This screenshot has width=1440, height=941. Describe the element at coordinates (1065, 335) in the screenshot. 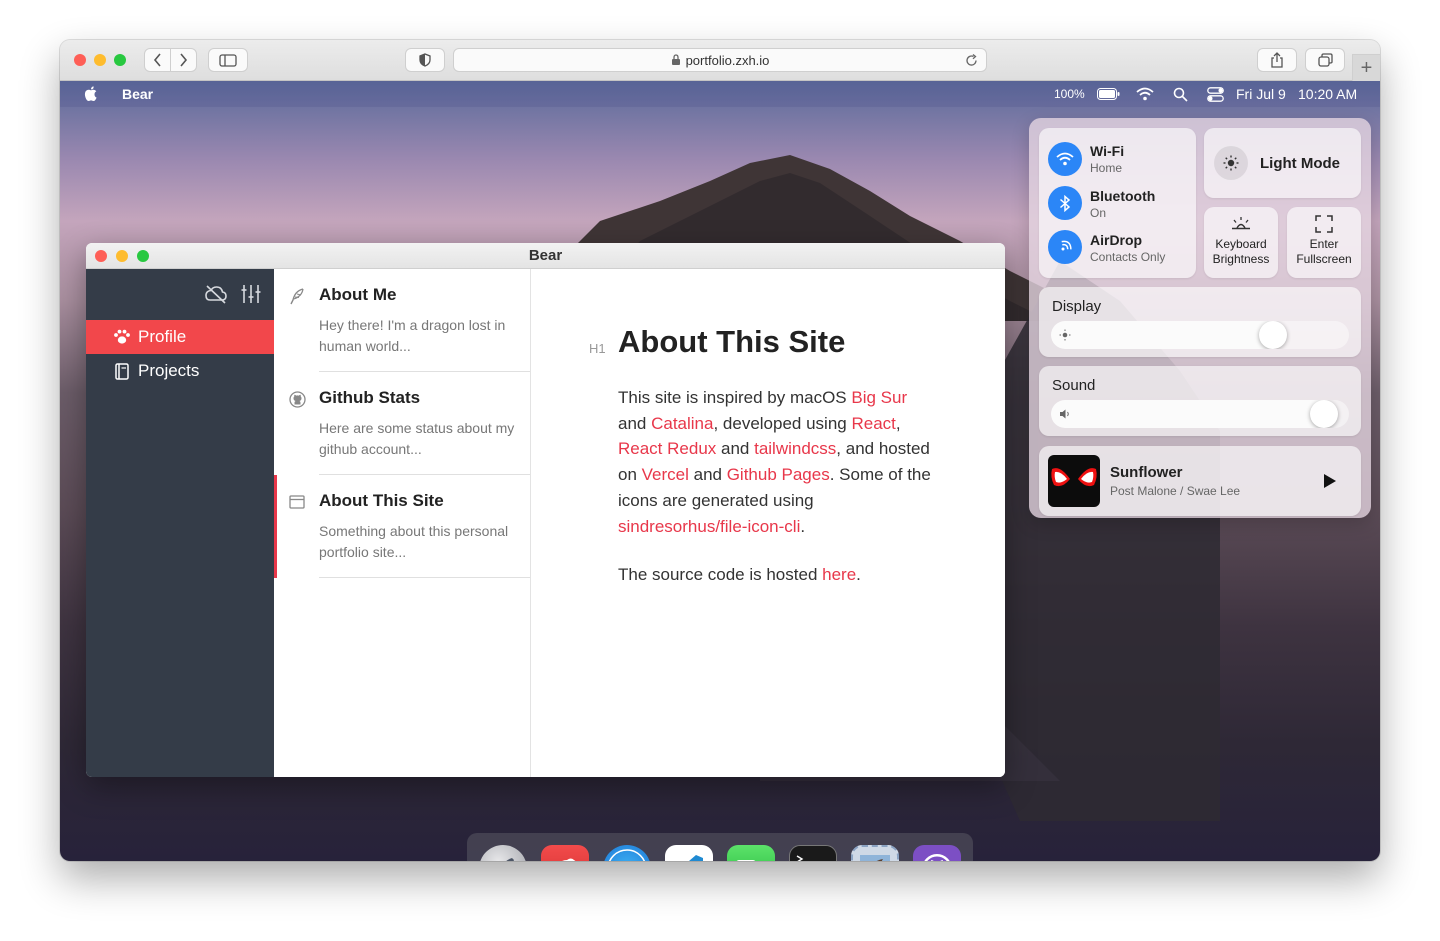

I see `brightness-icon` at that location.